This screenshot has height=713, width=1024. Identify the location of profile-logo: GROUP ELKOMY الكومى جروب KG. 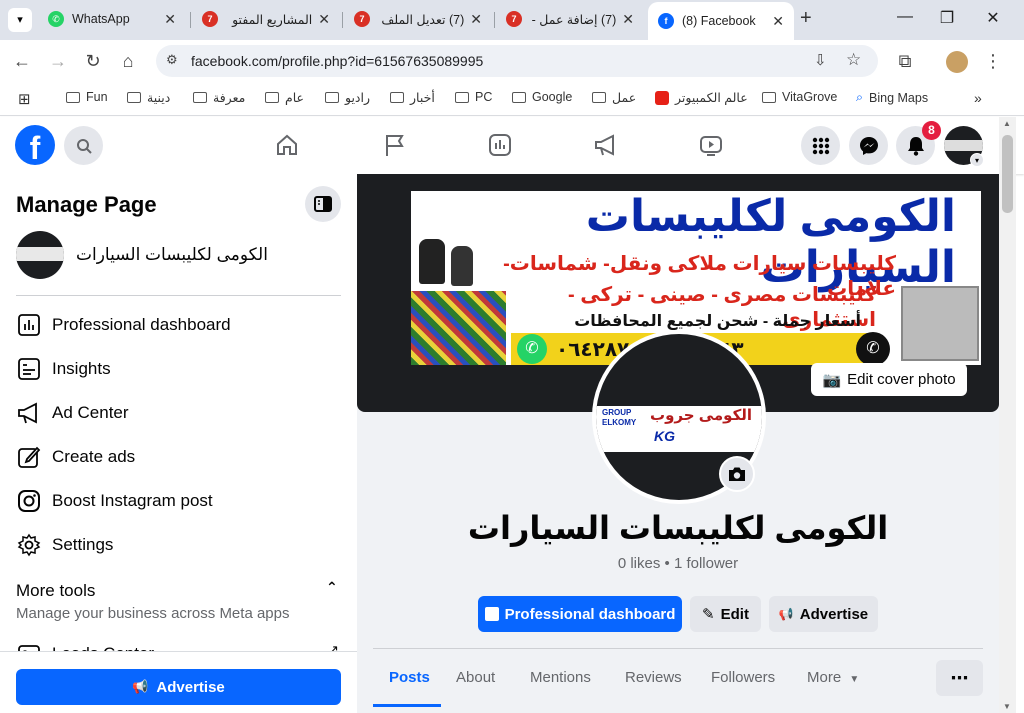
(679, 429).